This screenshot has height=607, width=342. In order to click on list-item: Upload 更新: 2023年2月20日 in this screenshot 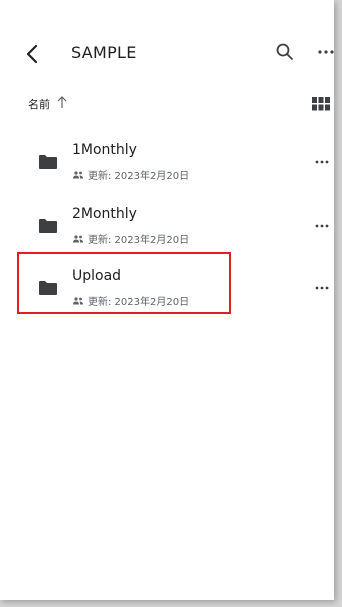, I will do `click(167, 287)`.